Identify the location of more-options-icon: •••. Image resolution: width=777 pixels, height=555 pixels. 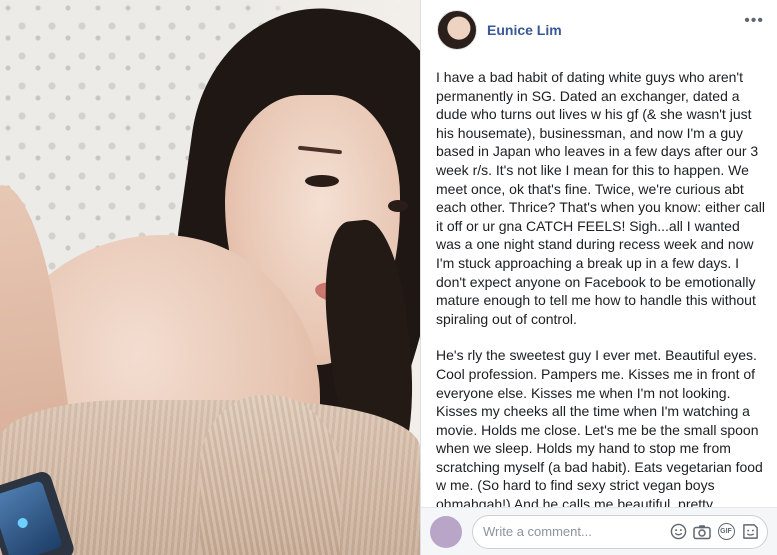
(754, 21).